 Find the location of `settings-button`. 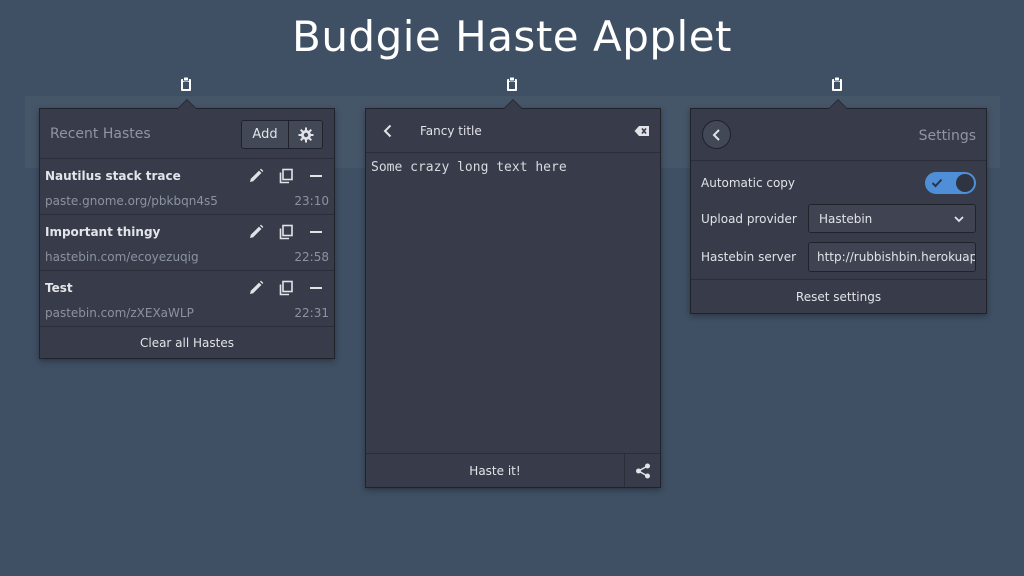

settings-button is located at coordinates (305, 134).